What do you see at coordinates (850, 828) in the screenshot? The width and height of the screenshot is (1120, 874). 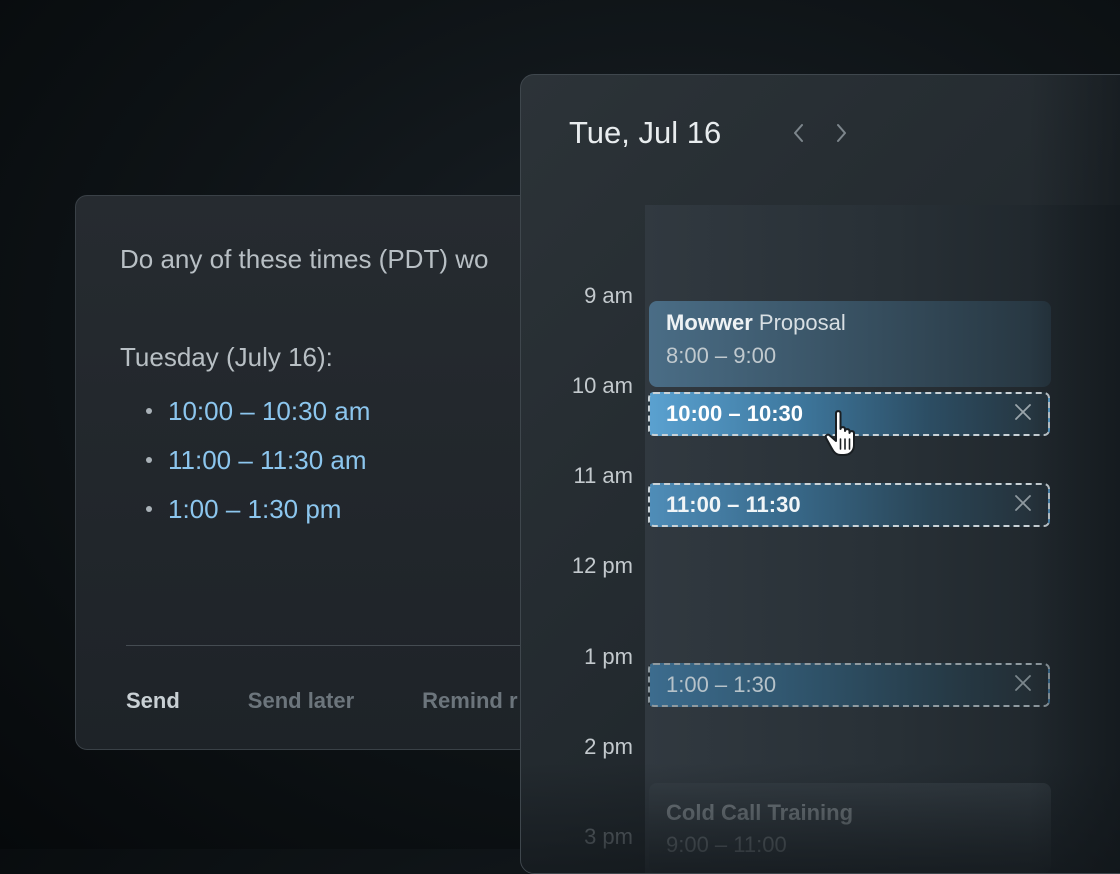 I see `calendar-event: Cold Call Training 9:00 – 11:00` at bounding box center [850, 828].